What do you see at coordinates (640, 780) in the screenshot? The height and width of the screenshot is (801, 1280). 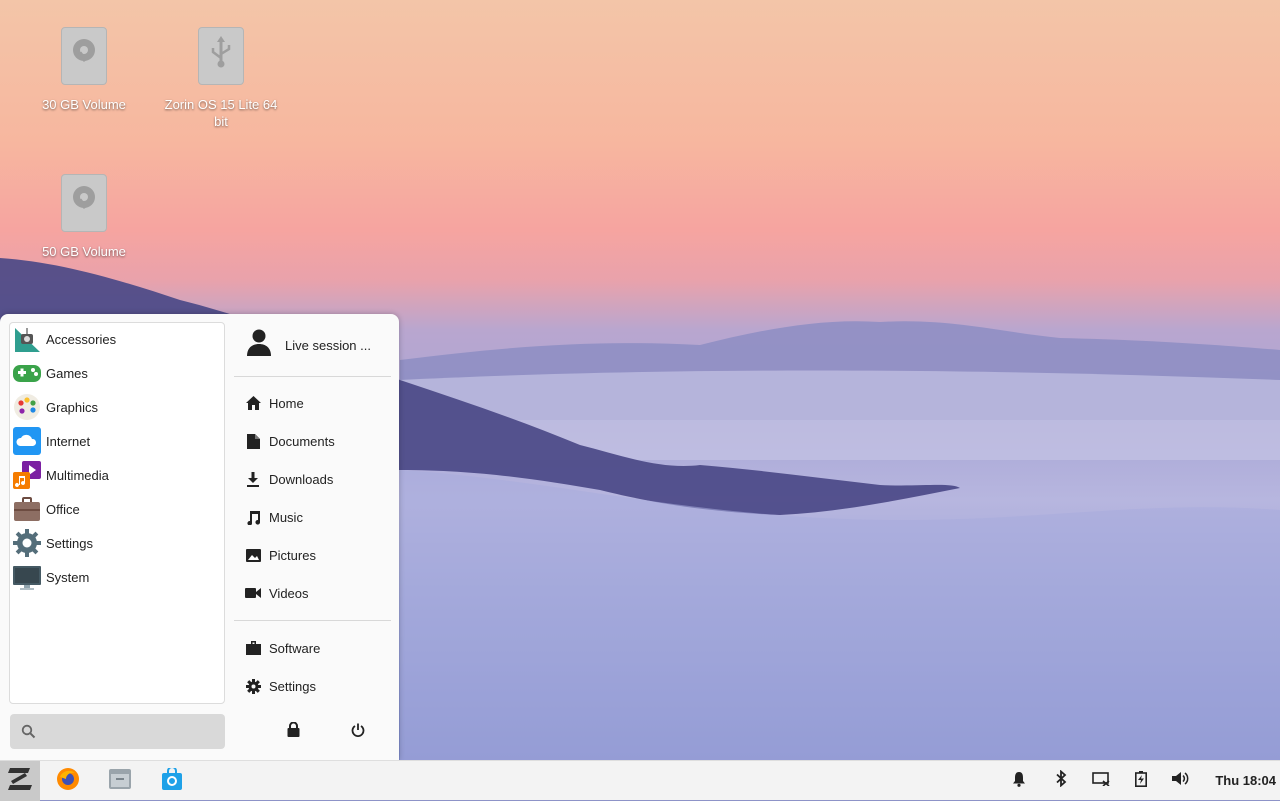 I see `taskbar: Thu 18:04` at bounding box center [640, 780].